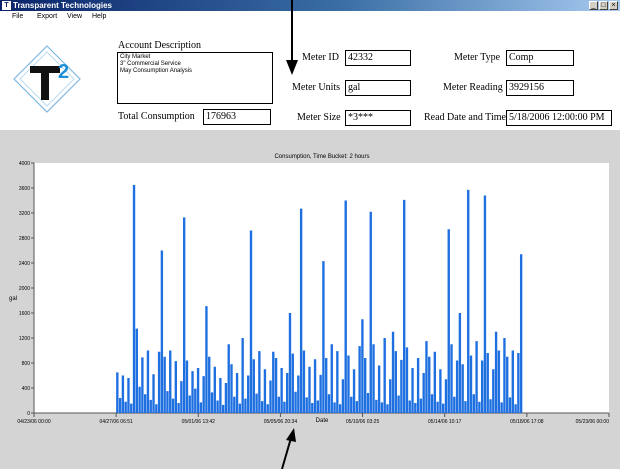  Describe the element at coordinates (281, 422) in the screenshot. I see `x-tick-label: 05/05/06 20:34` at that location.